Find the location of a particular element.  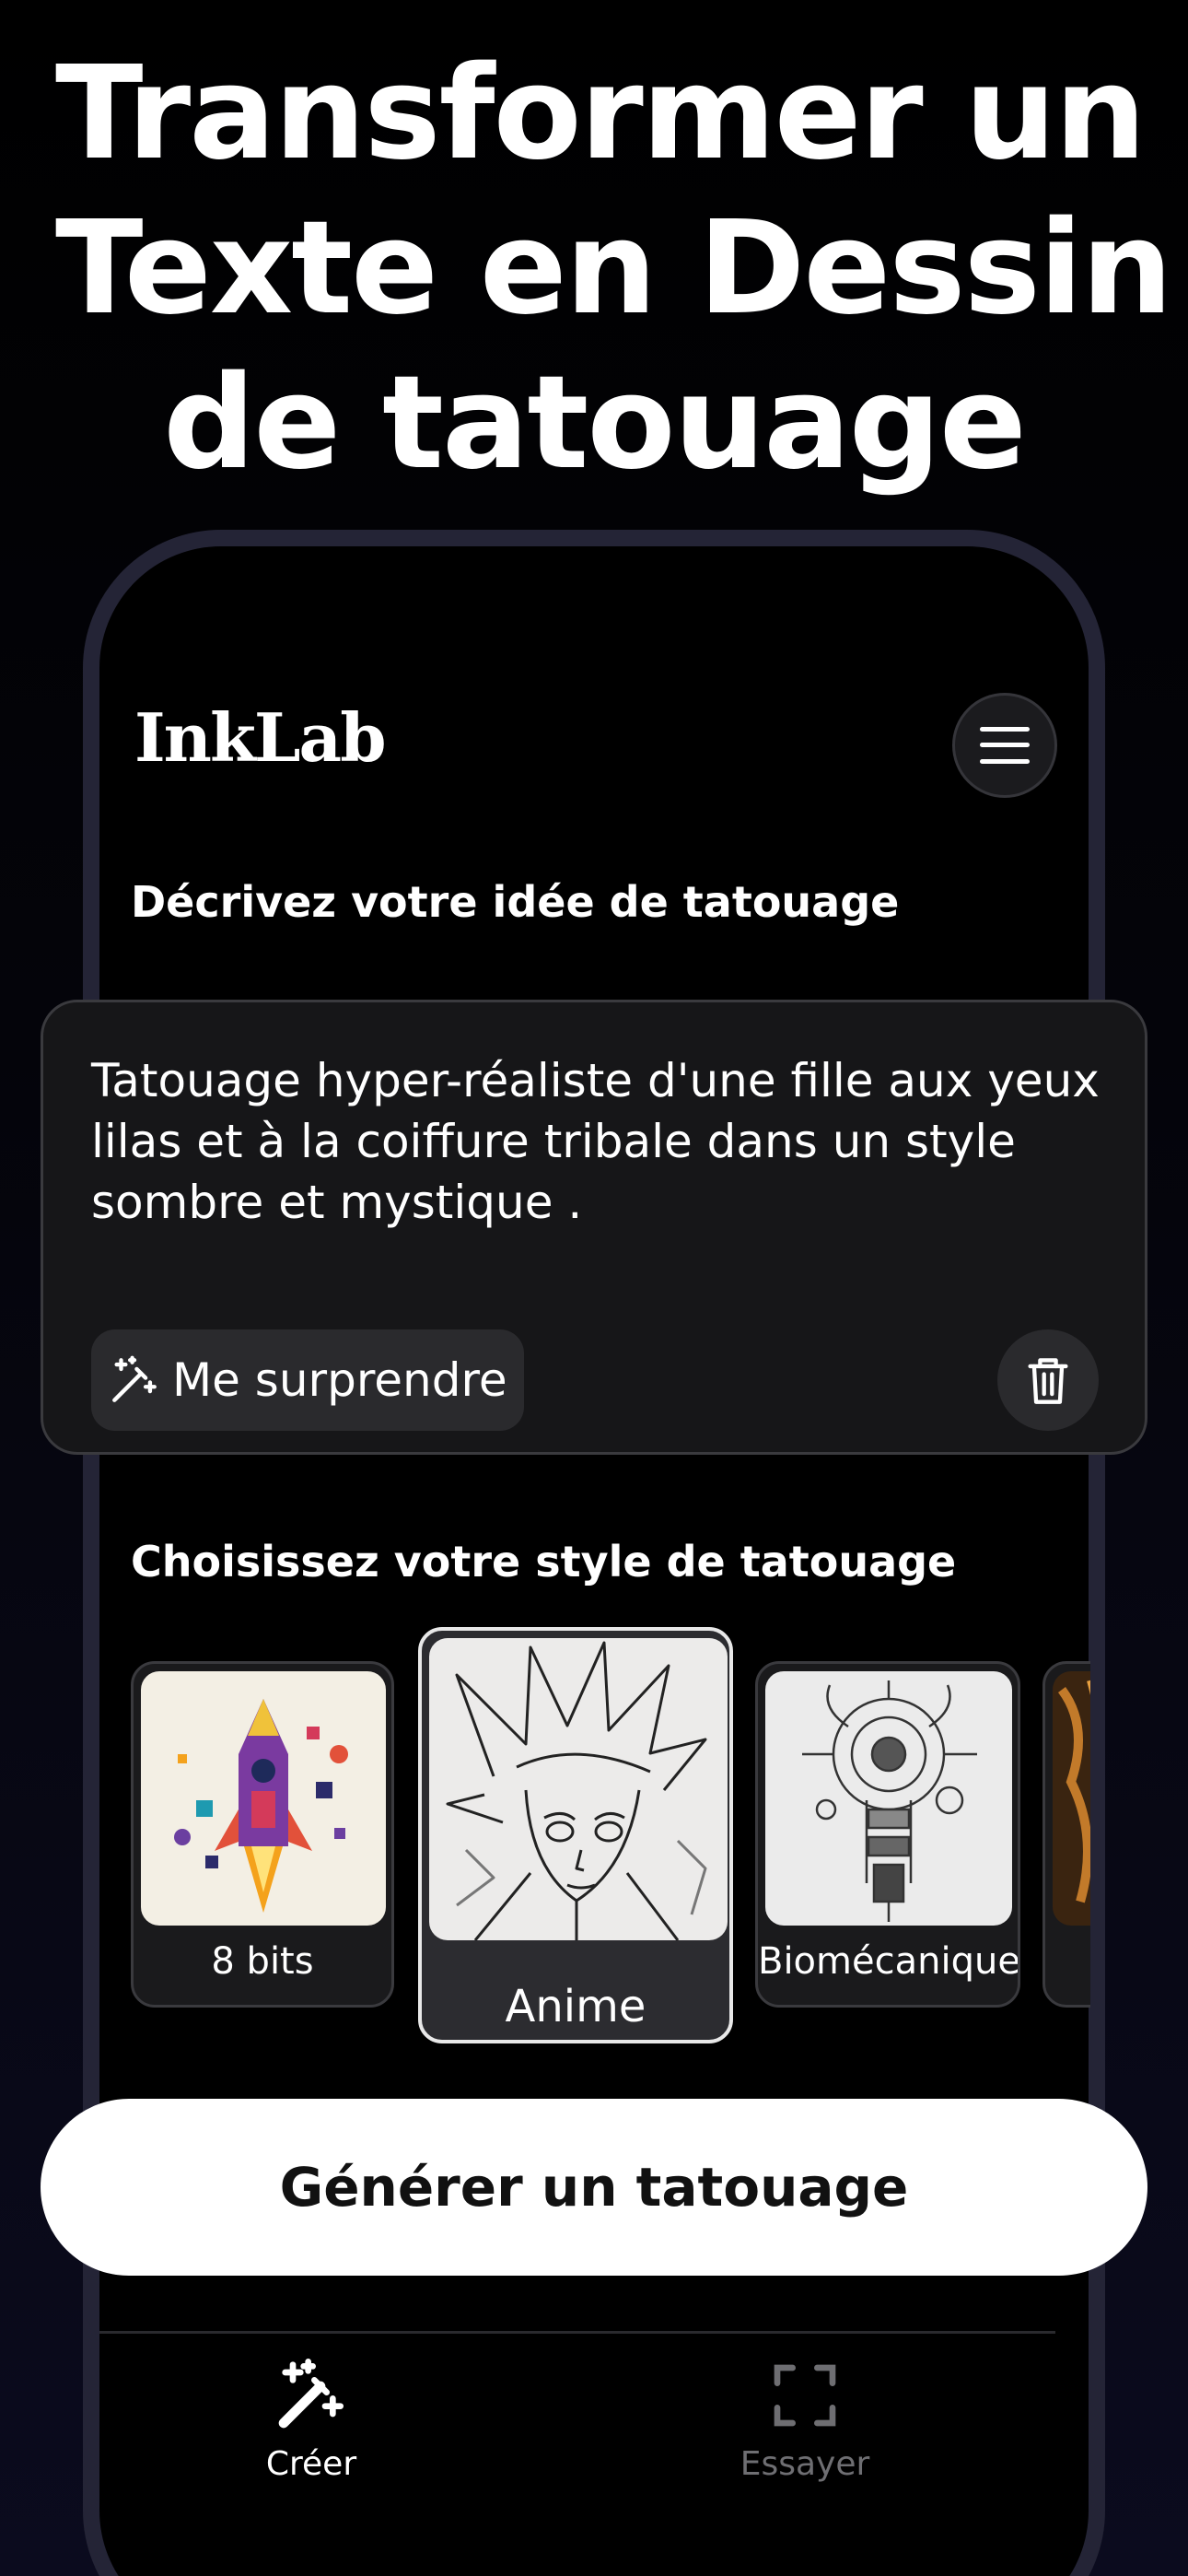

style-section-label: Choisissez votre style de tatouage is located at coordinates (544, 1562).